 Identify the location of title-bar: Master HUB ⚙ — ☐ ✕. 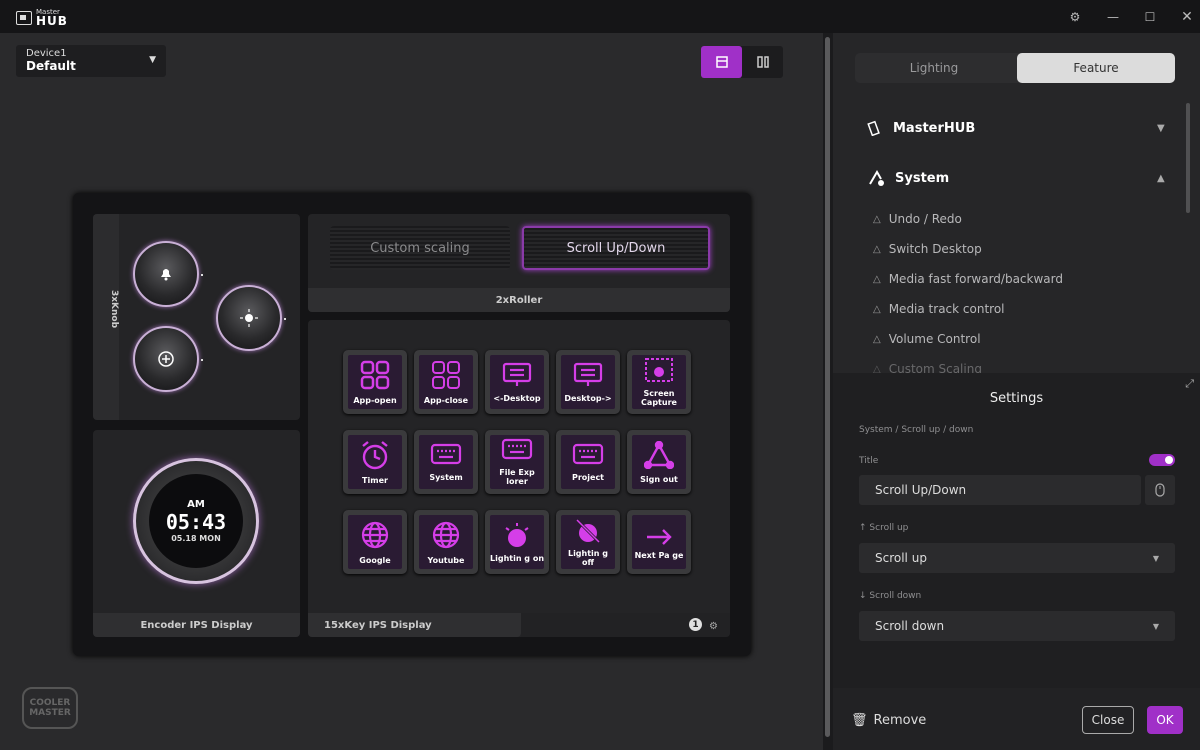
(600, 16).